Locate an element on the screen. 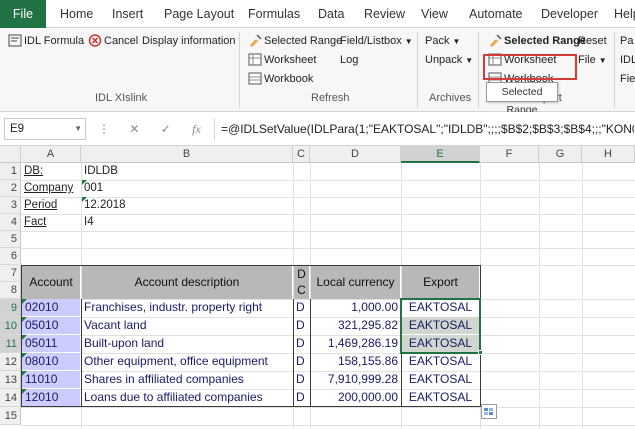 This screenshot has height=429, width=635. account-cell: 02010 is located at coordinates (51, 307).